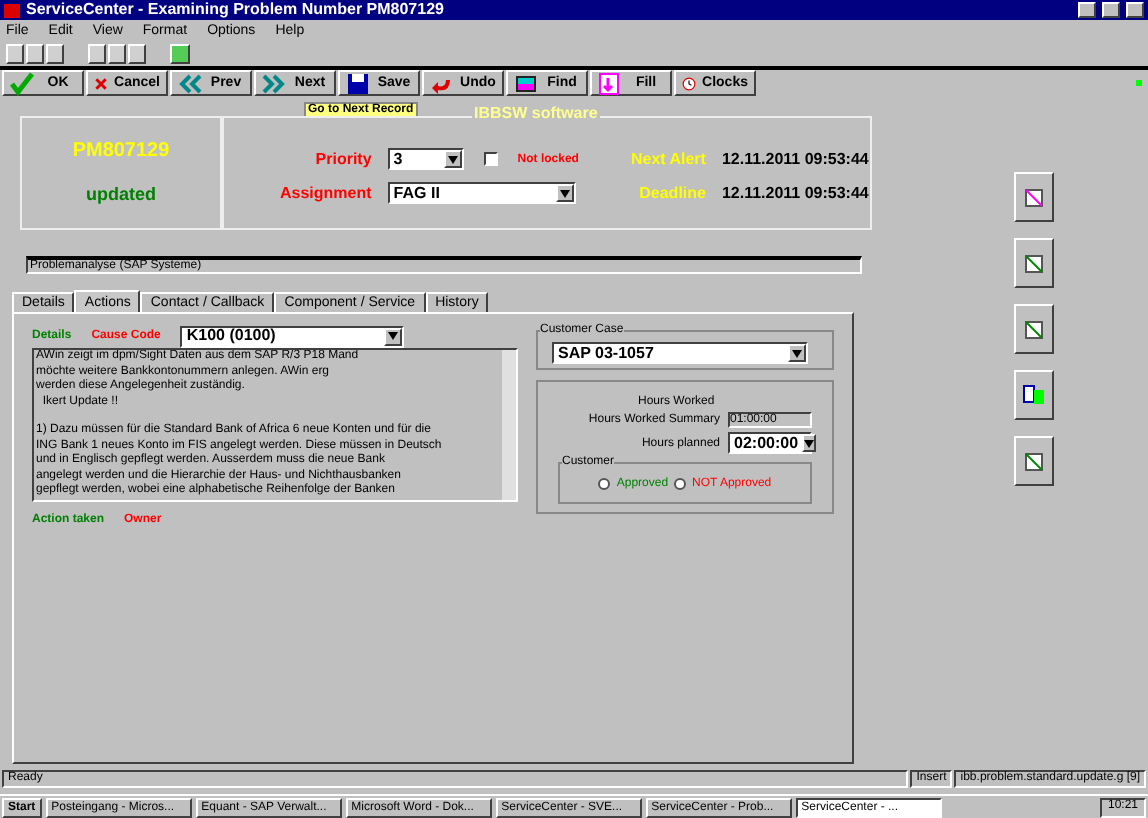  What do you see at coordinates (795, 193) in the screenshot?
I see `deadline-value: 12.11.2011 09:53:44` at bounding box center [795, 193].